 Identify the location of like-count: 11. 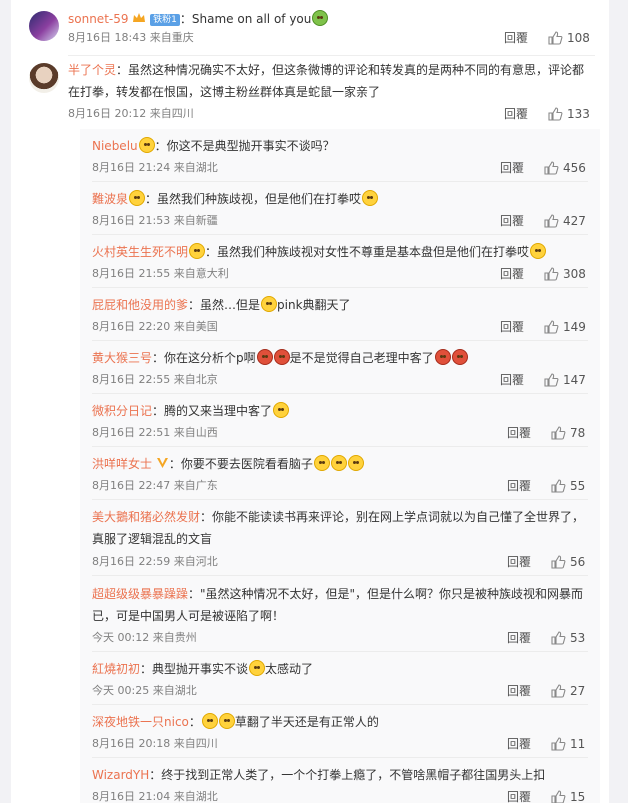
(578, 744).